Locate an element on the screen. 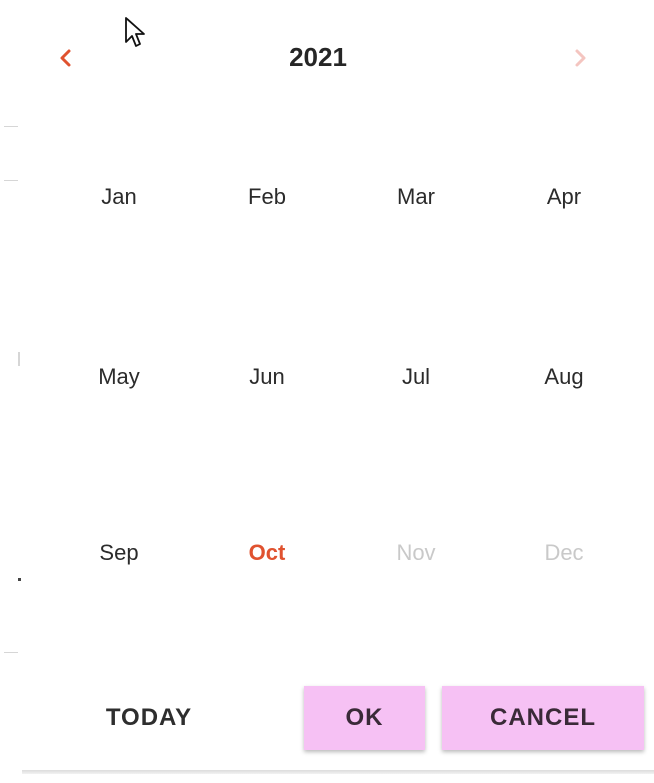 The image size is (654, 783). previous-year-button is located at coordinates (66, 58).